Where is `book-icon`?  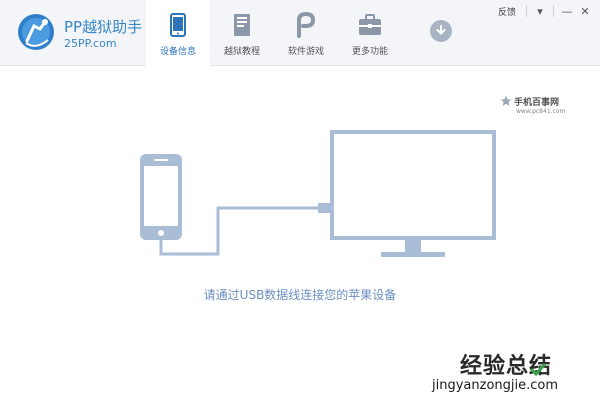 book-icon is located at coordinates (242, 25).